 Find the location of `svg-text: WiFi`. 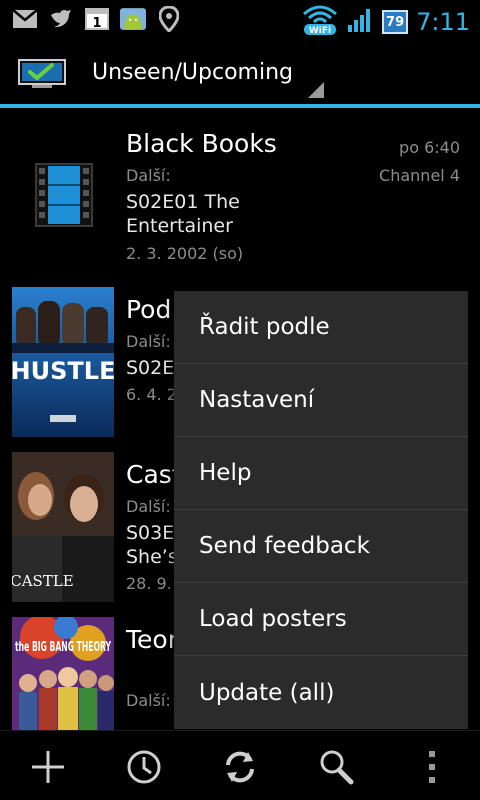

svg-text: WiFi is located at coordinates (320, 31).